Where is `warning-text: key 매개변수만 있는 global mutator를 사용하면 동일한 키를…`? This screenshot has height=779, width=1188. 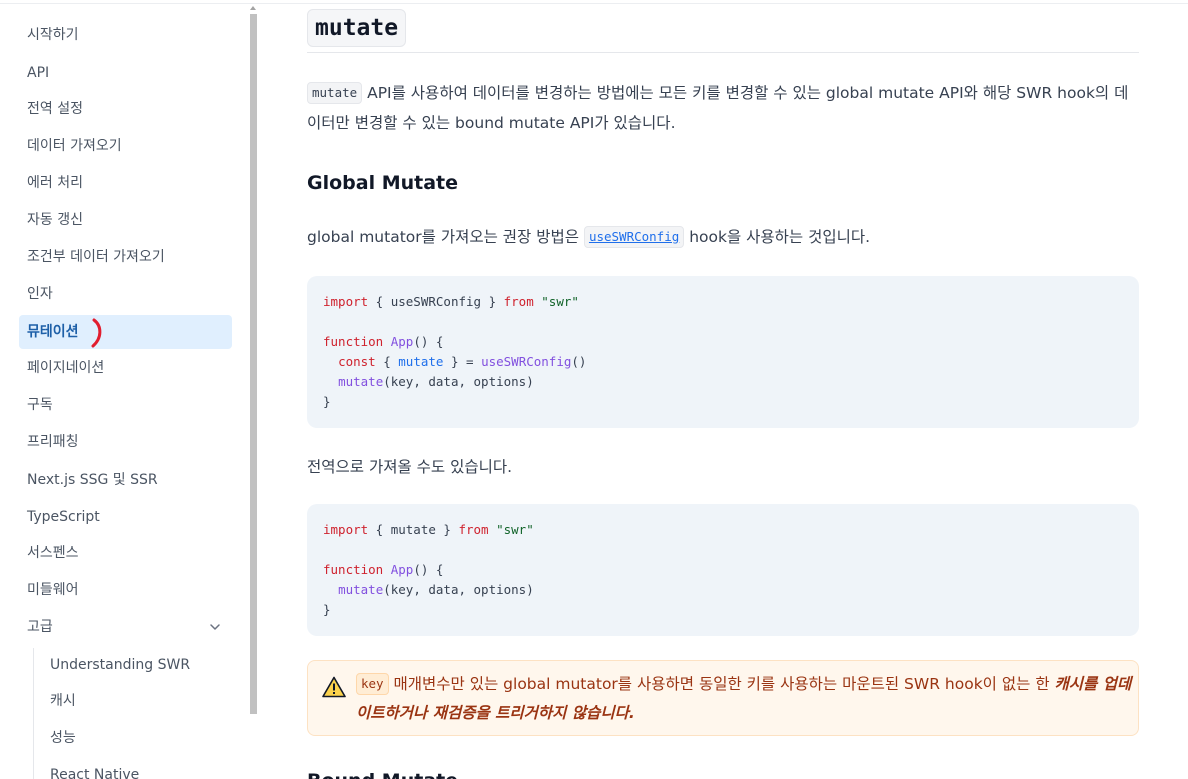
warning-text: key 매개변수만 있는 global mutator를 사용하면 동일한 키를… is located at coordinates (744, 699).